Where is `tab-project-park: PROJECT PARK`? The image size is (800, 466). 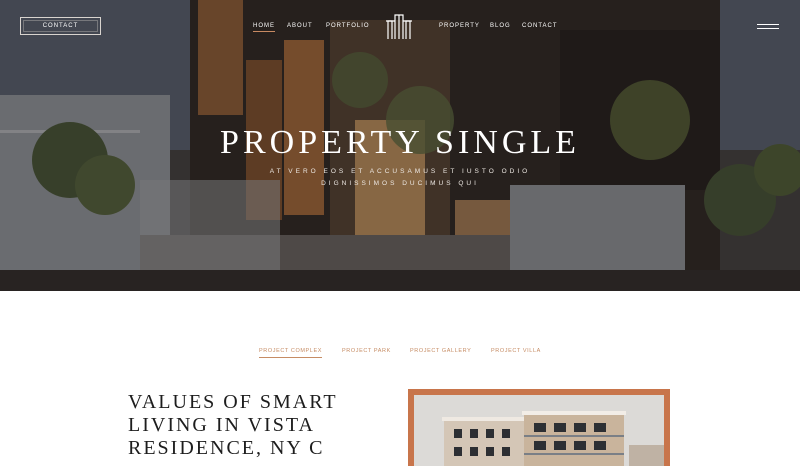 tab-project-park: PROJECT PARK is located at coordinates (366, 351).